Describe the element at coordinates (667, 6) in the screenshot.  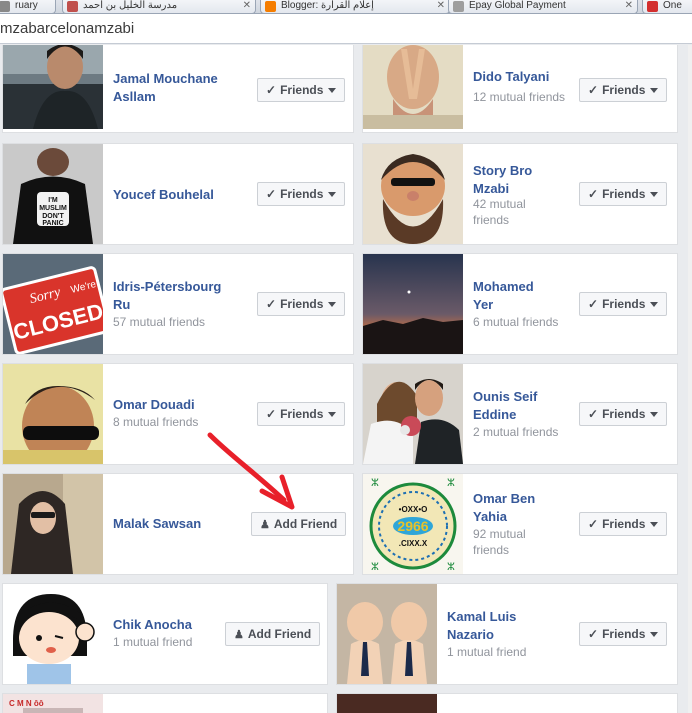
I see `browser-tab-5: One` at that location.